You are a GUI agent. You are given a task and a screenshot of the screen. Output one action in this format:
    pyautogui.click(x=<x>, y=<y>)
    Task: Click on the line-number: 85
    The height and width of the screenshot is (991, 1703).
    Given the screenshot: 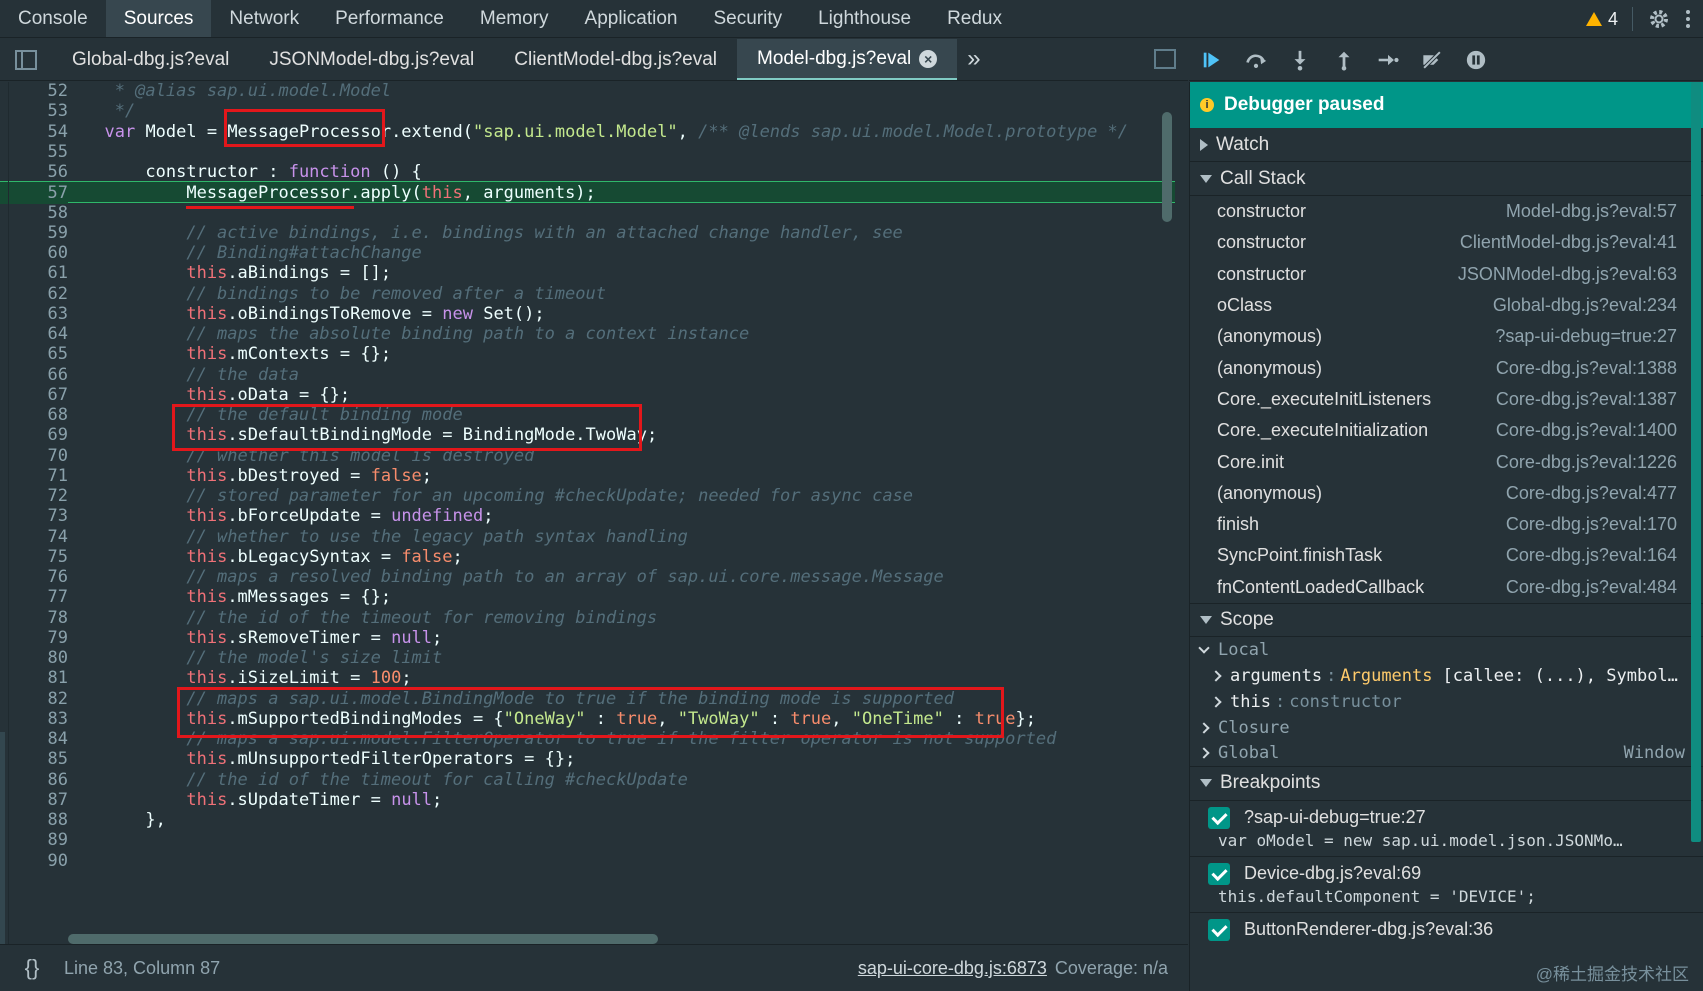 What is the action you would take?
    pyautogui.click(x=34, y=759)
    